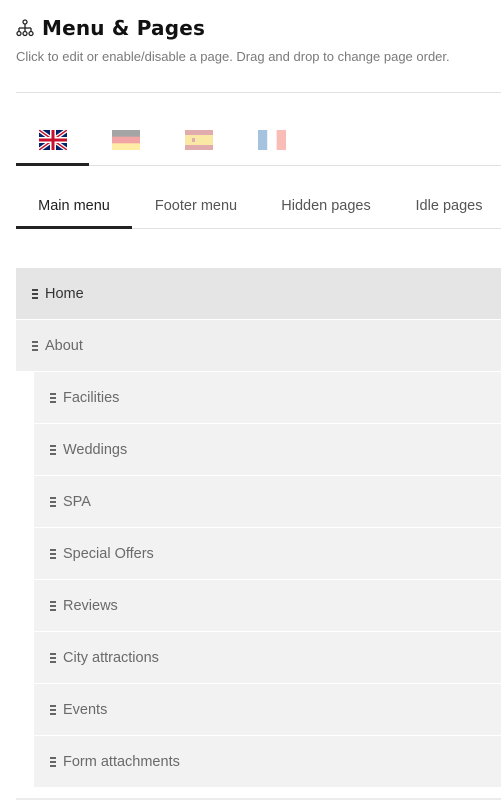 The image size is (501, 803). What do you see at coordinates (267, 762) in the screenshot?
I see `page-item-form-attachments: Form attachments` at bounding box center [267, 762].